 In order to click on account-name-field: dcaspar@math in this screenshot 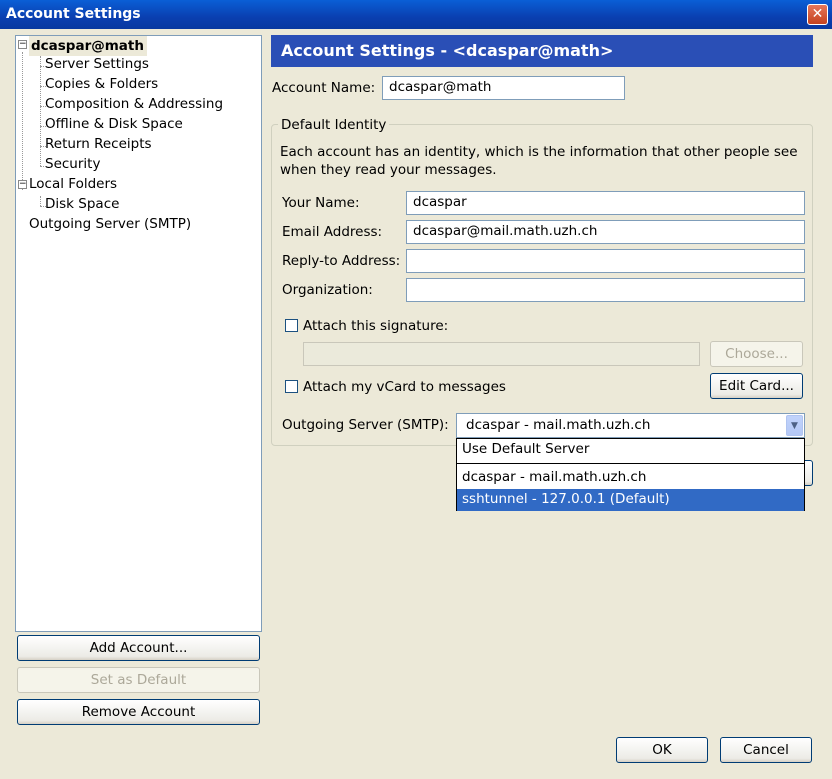, I will do `click(503, 88)`.